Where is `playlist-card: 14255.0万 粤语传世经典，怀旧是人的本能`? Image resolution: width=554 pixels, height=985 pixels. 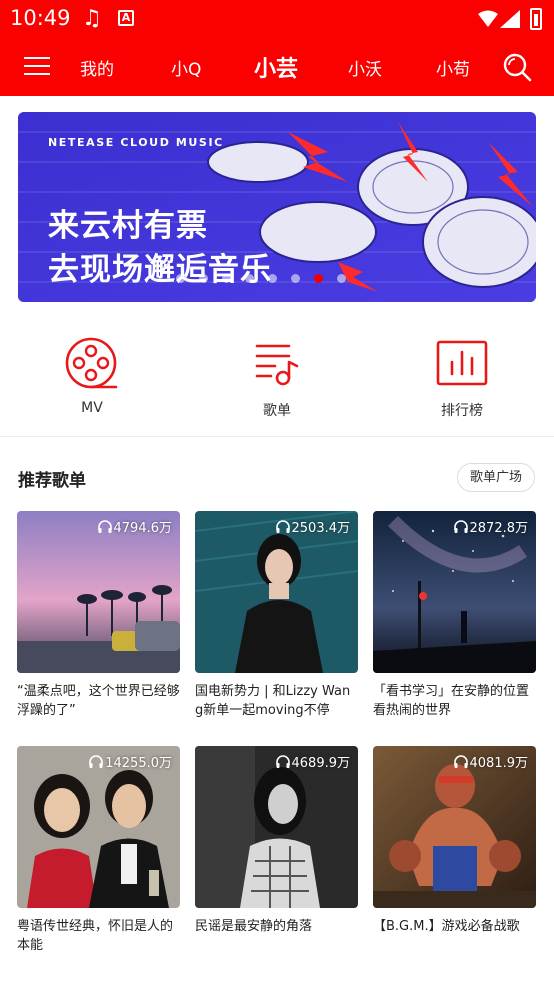
playlist-card: 14255.0万 粤语传世经典，怀旧是人的本能 is located at coordinates (98, 850).